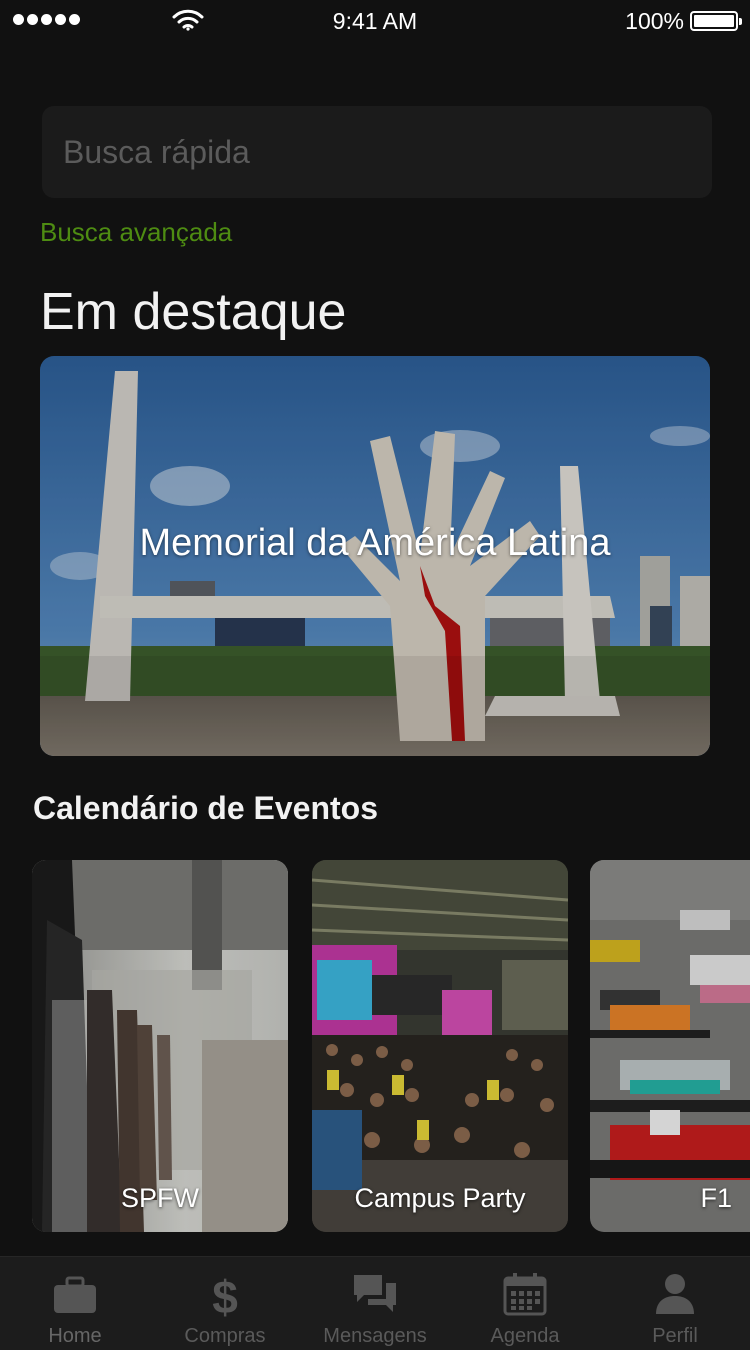 This screenshot has height=1350, width=750. What do you see at coordinates (525, 1294) in the screenshot?
I see `calendar-icon` at bounding box center [525, 1294].